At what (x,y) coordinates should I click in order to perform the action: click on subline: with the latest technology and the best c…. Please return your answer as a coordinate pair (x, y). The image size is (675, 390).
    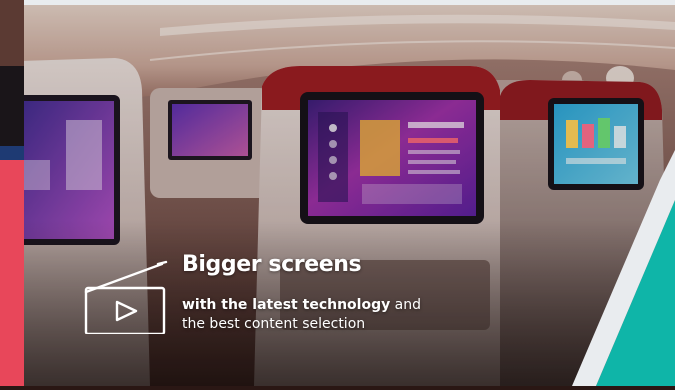
    Looking at the image, I should click on (342, 315).